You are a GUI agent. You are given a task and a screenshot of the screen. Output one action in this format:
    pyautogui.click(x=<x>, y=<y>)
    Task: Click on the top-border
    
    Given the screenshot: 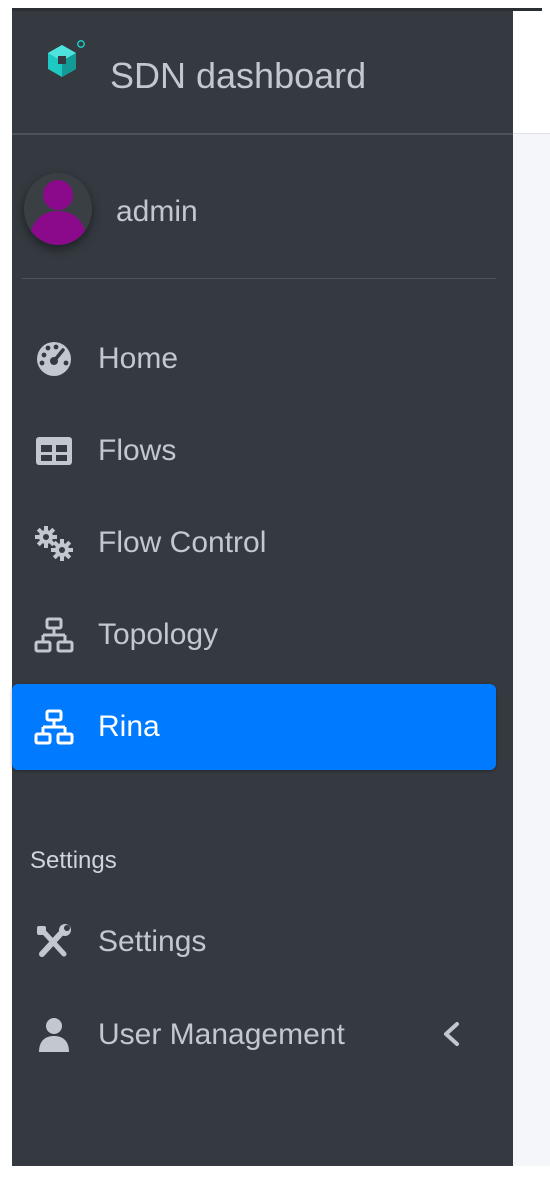 What is the action you would take?
    pyautogui.click(x=275, y=5)
    